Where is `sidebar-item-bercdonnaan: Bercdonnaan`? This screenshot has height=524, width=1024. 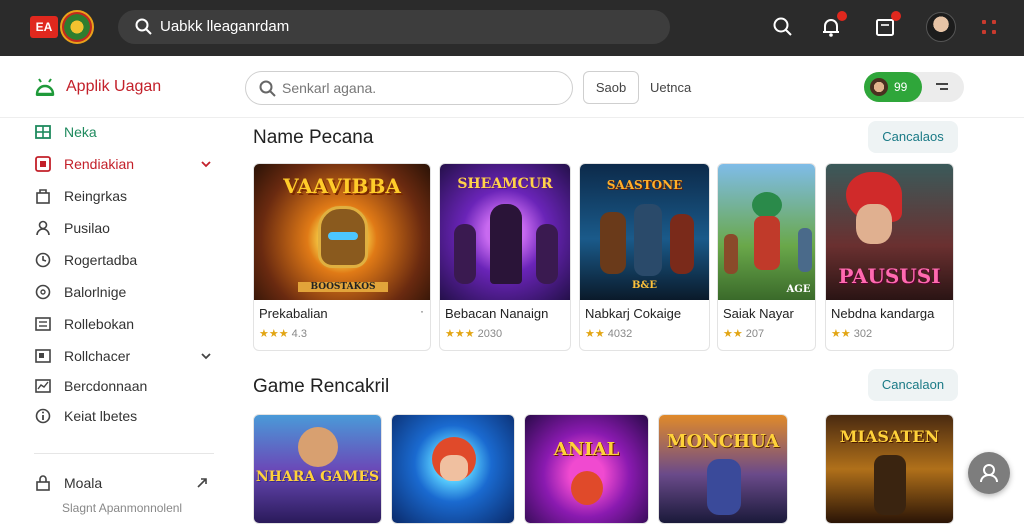
sidebar-item-bercdonnaan: Bercdonnaan is located at coordinates (126, 386).